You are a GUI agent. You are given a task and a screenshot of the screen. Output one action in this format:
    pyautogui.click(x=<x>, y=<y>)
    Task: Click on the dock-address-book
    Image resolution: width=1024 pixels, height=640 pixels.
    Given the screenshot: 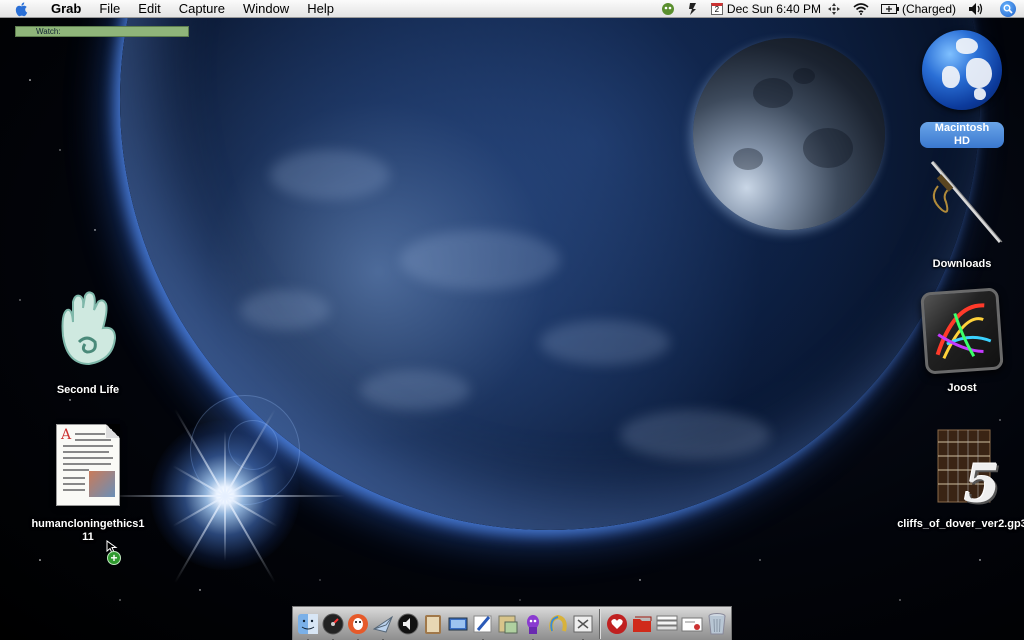 What is the action you would take?
    pyautogui.click(x=433, y=624)
    